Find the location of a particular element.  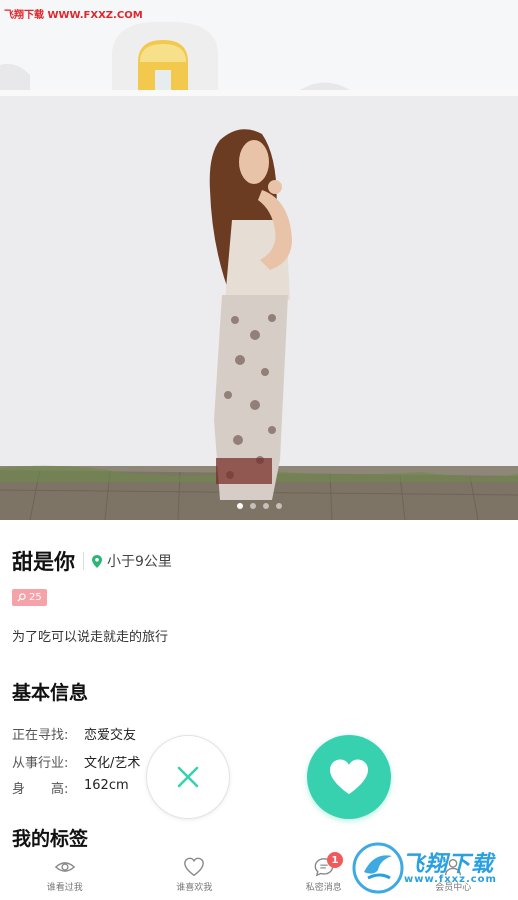

tab-who-viewed-me: 谁看过我 is located at coordinates (65, 876).